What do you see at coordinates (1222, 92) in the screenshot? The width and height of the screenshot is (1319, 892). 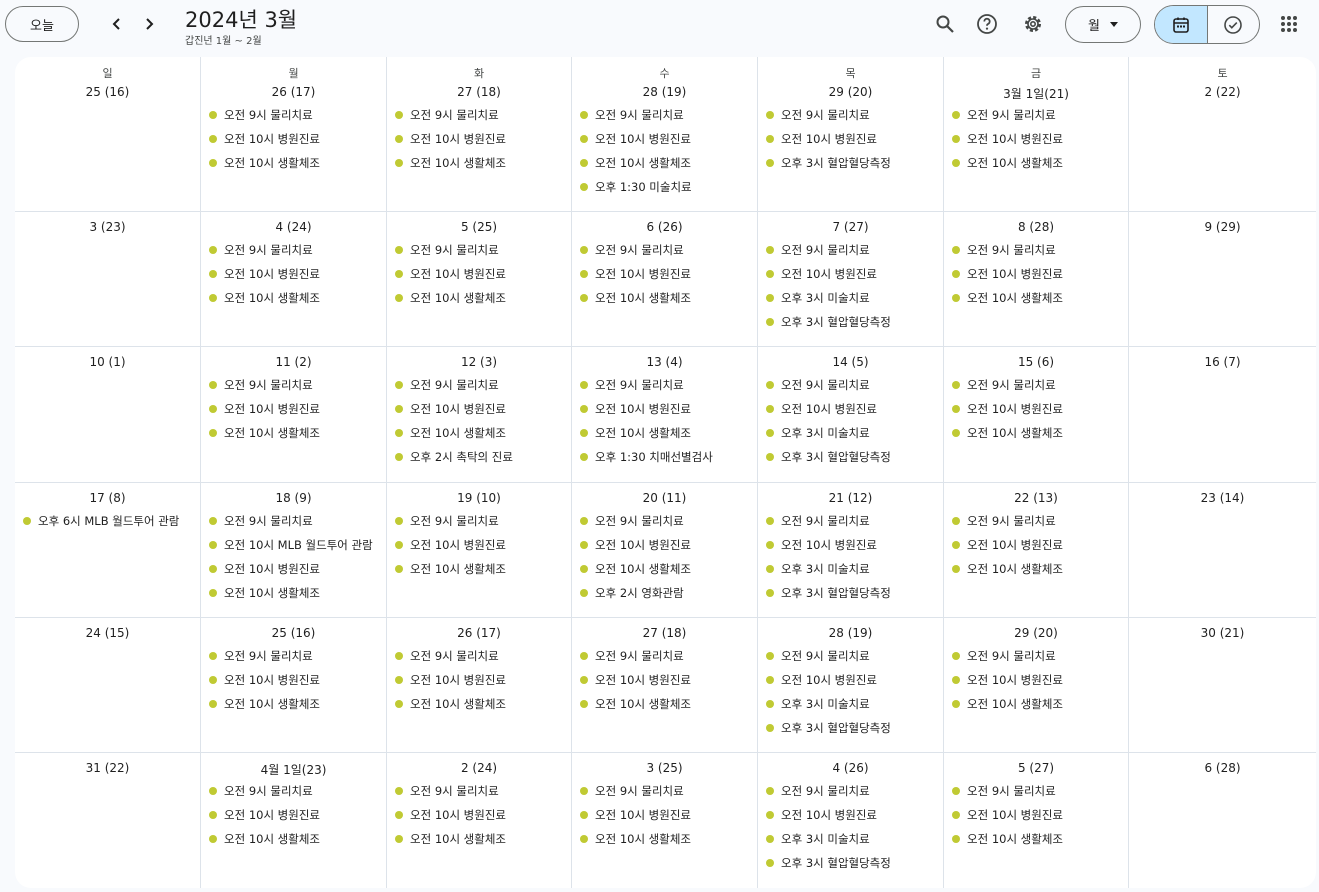 I see `date-label: 2 (22)` at bounding box center [1222, 92].